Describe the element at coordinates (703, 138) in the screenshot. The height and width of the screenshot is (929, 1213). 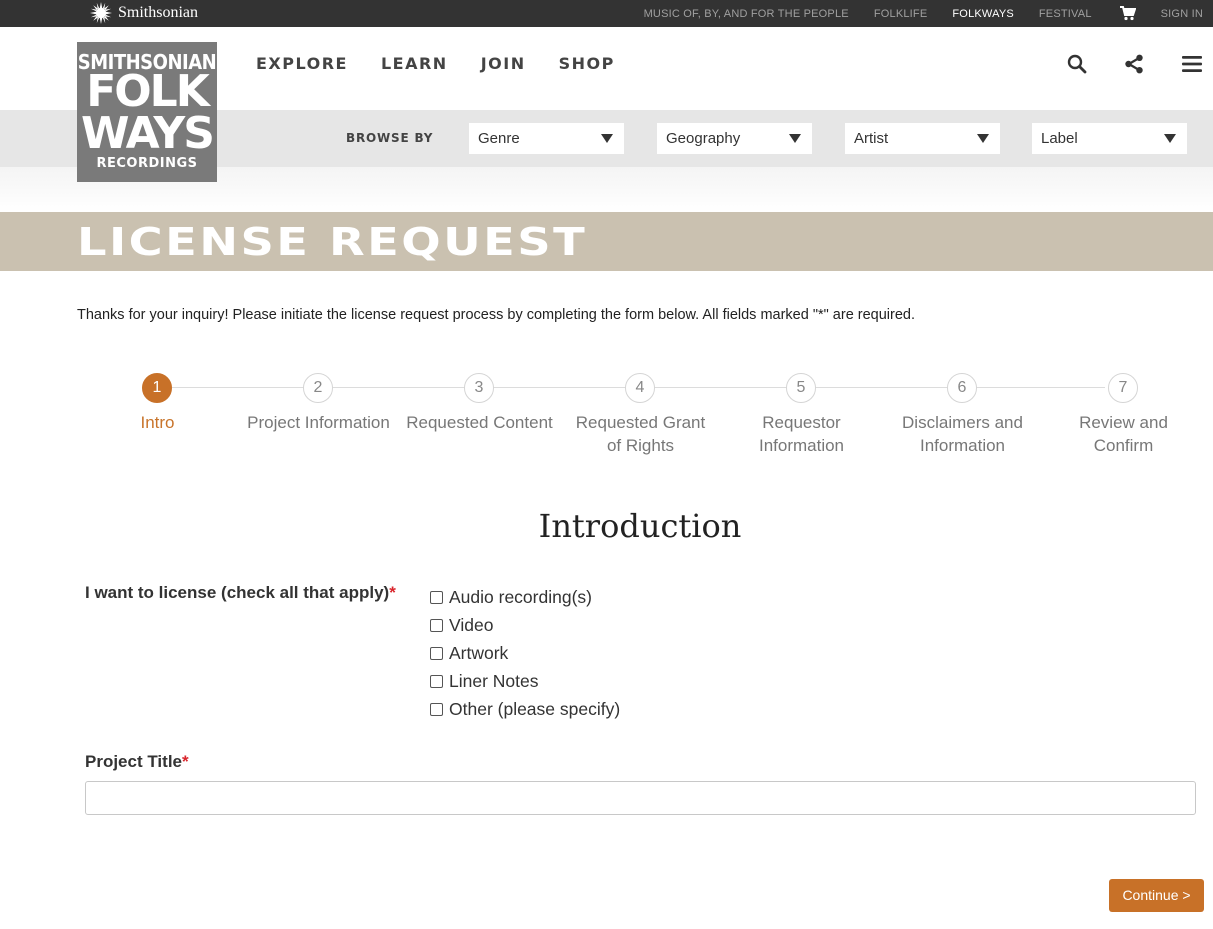
I see `geography-select-value: Geography` at that location.